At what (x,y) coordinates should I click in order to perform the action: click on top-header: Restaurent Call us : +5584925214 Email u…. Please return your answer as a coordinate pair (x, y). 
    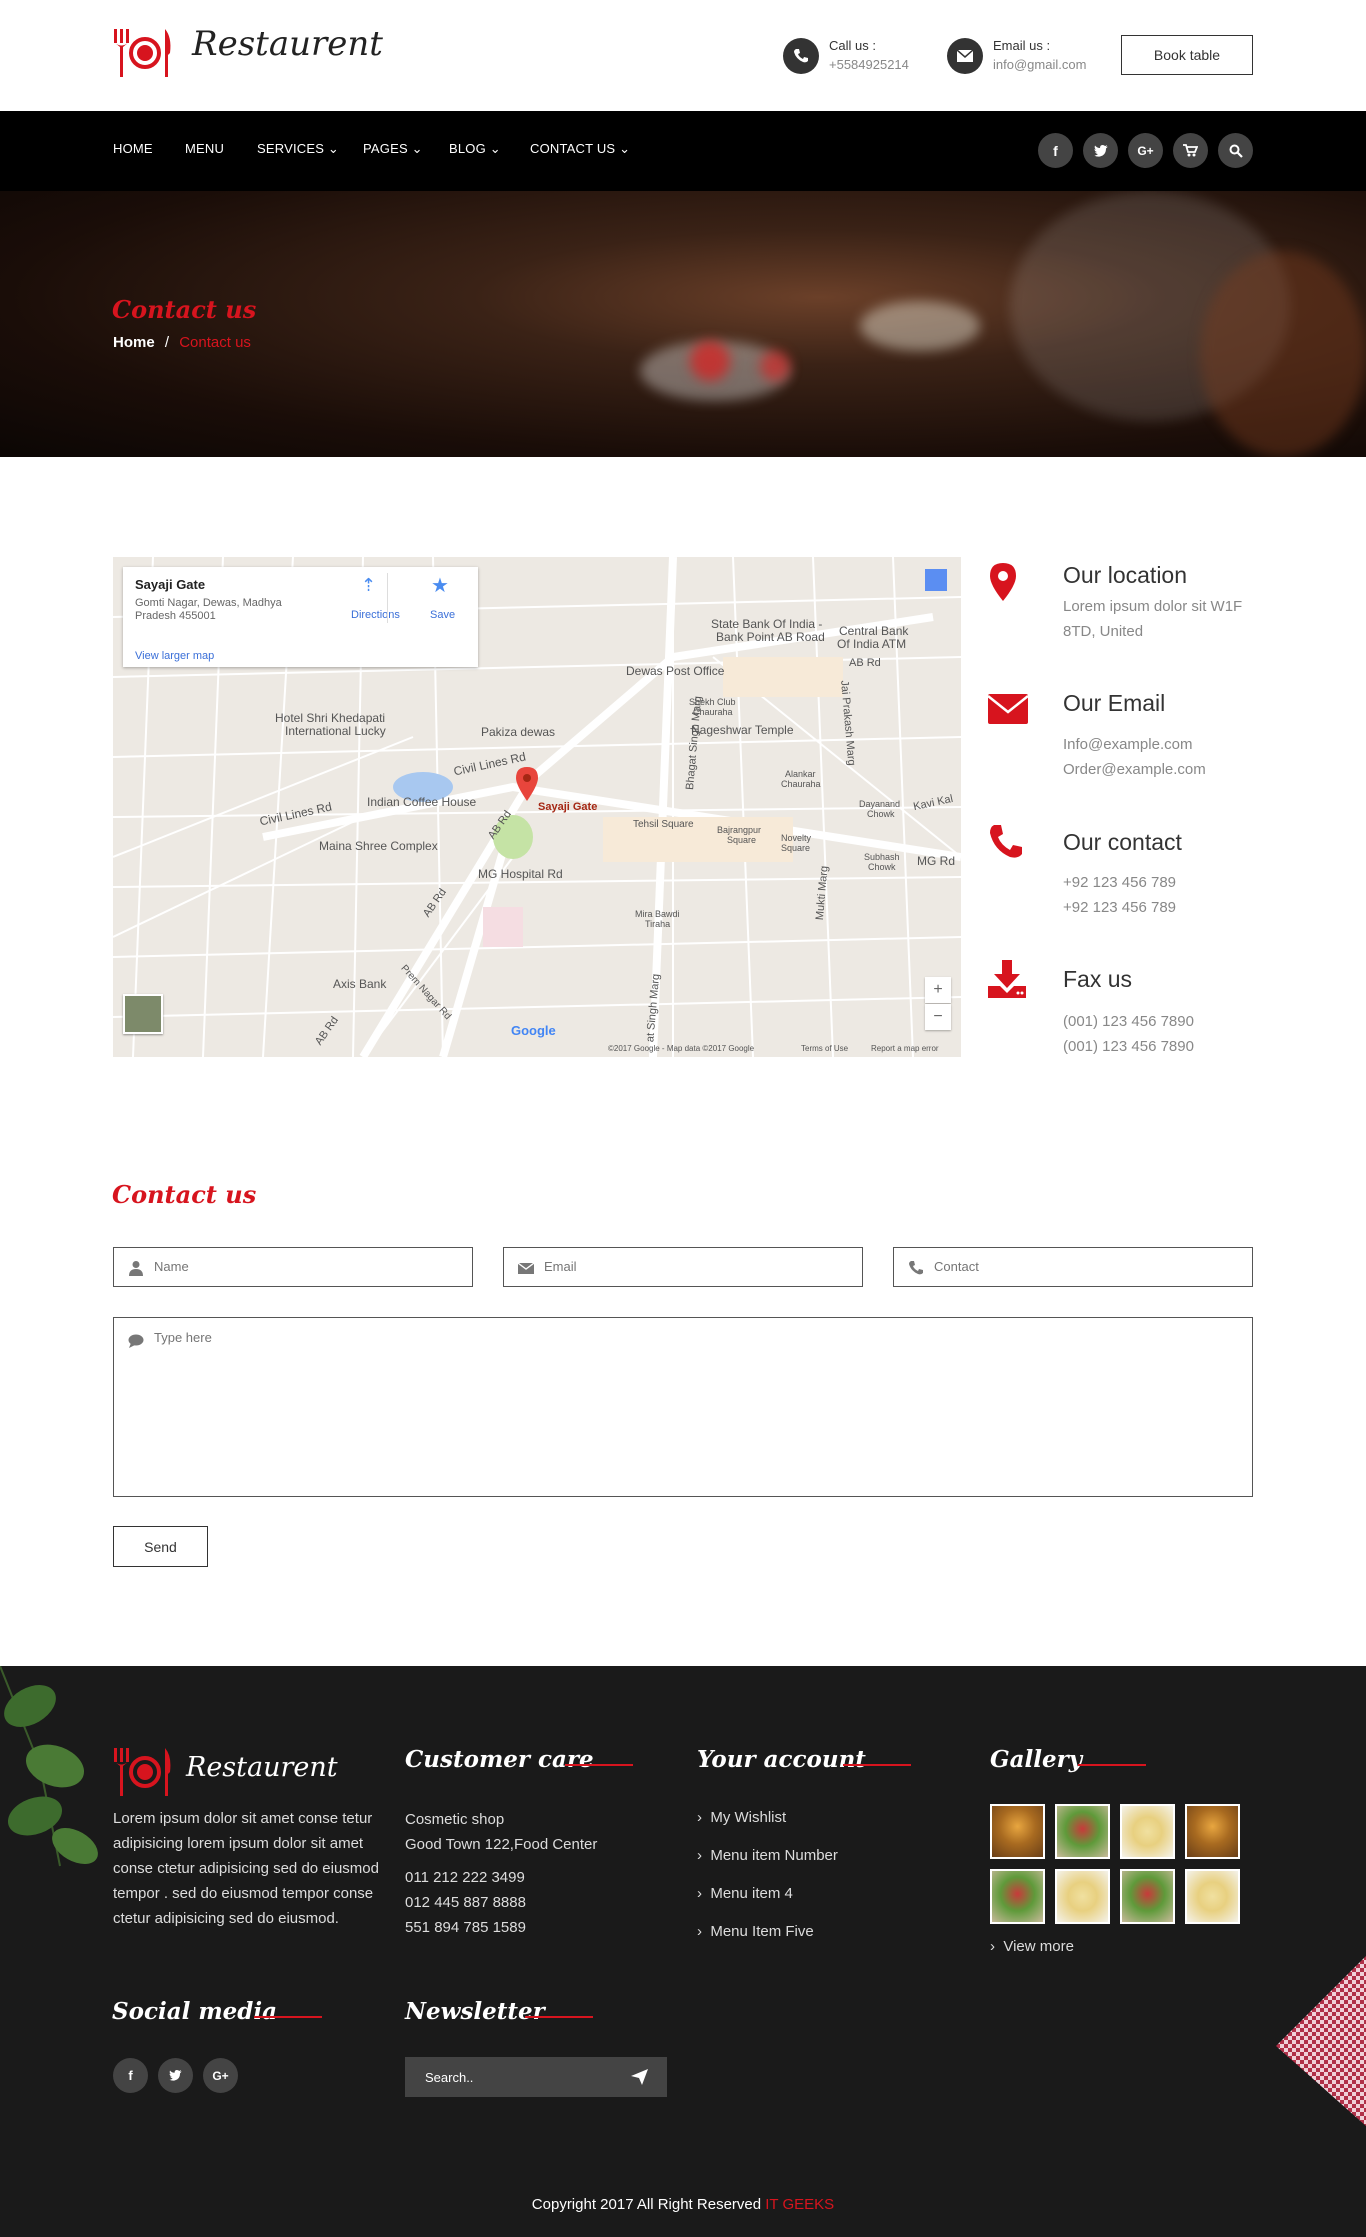
    Looking at the image, I should click on (683, 55).